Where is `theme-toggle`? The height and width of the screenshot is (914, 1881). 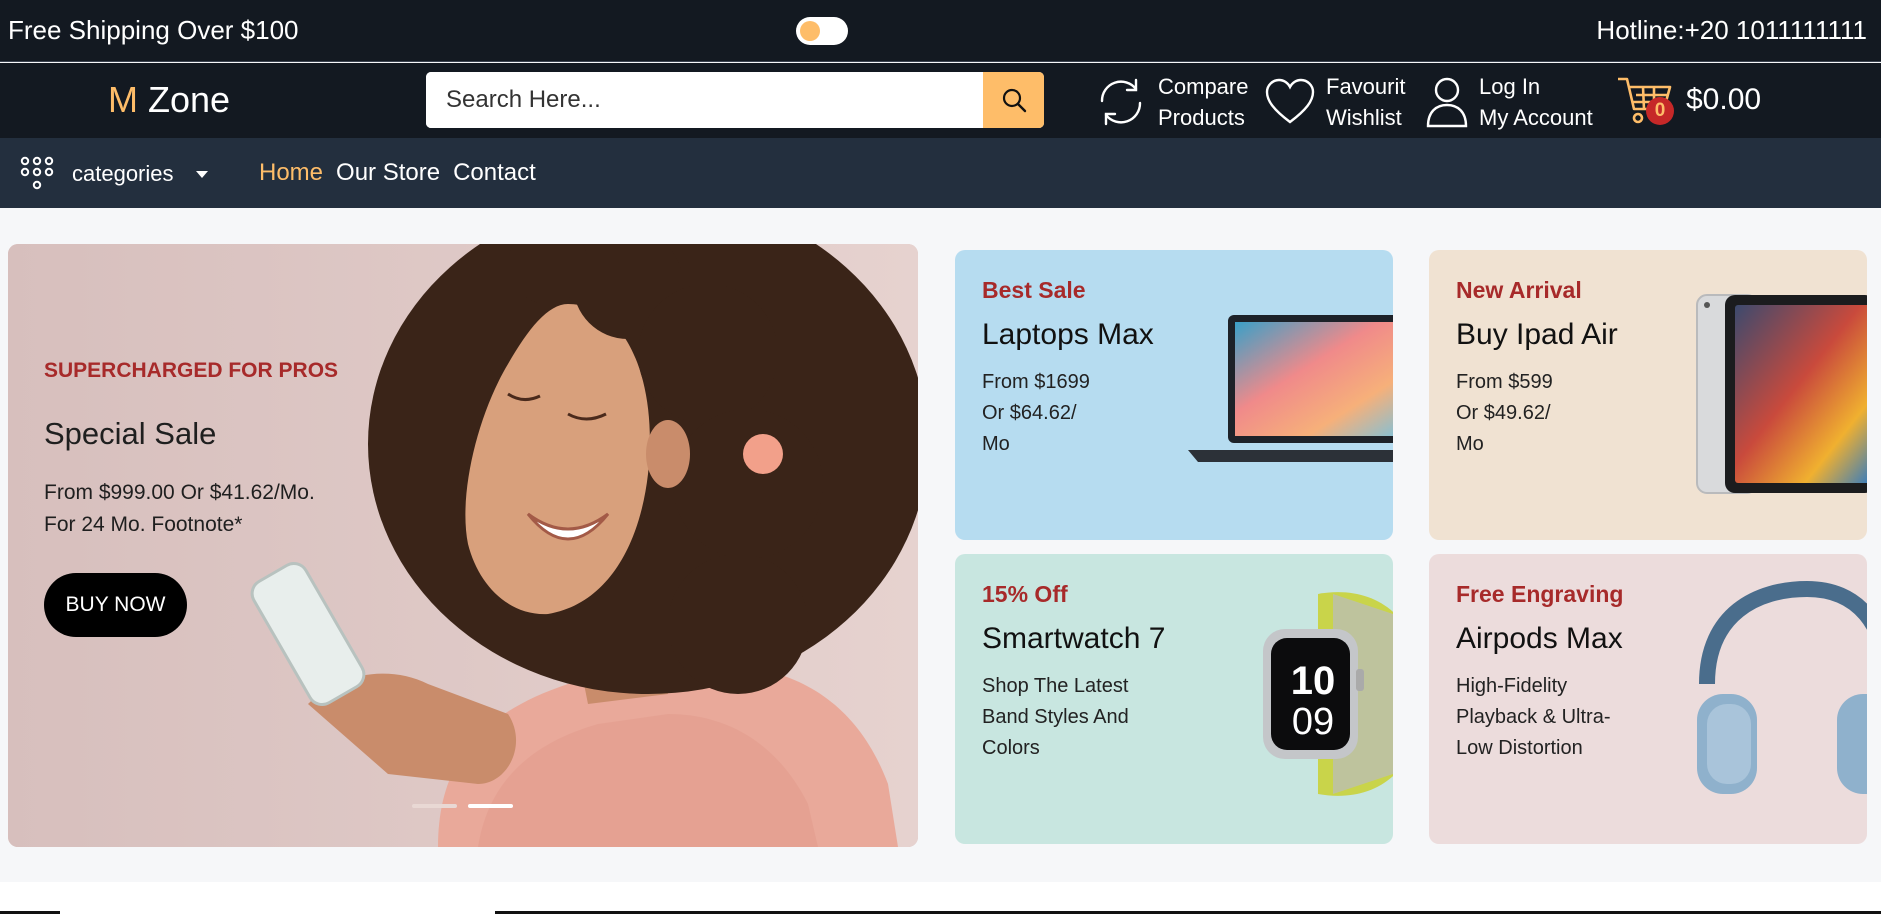
theme-toggle is located at coordinates (822, 31).